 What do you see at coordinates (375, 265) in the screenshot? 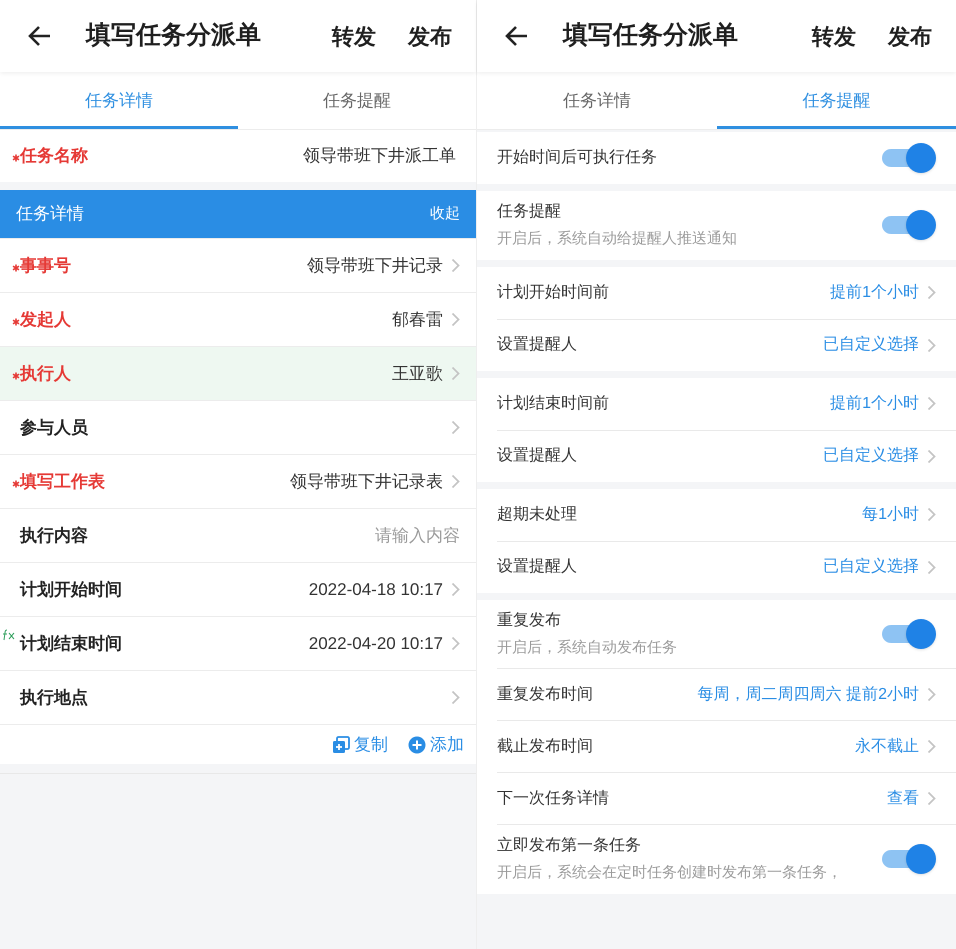
I see `field-value: 领导带班下井记录` at bounding box center [375, 265].